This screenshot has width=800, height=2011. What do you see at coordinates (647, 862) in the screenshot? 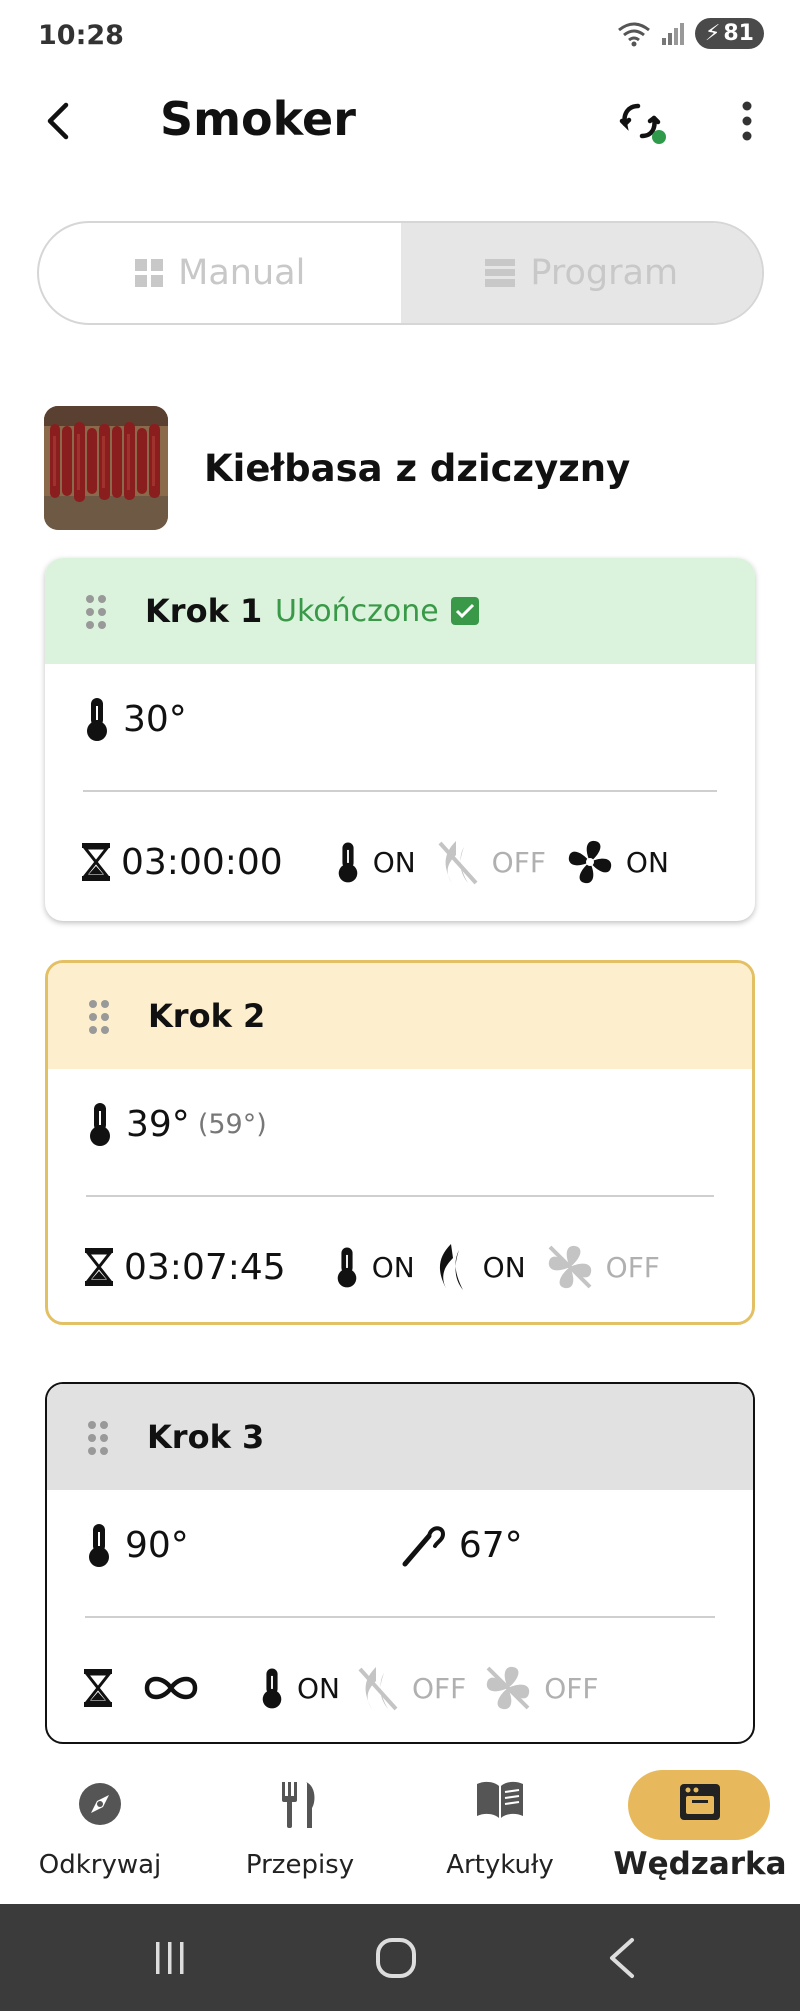
I see `fan-state: ON` at bounding box center [647, 862].